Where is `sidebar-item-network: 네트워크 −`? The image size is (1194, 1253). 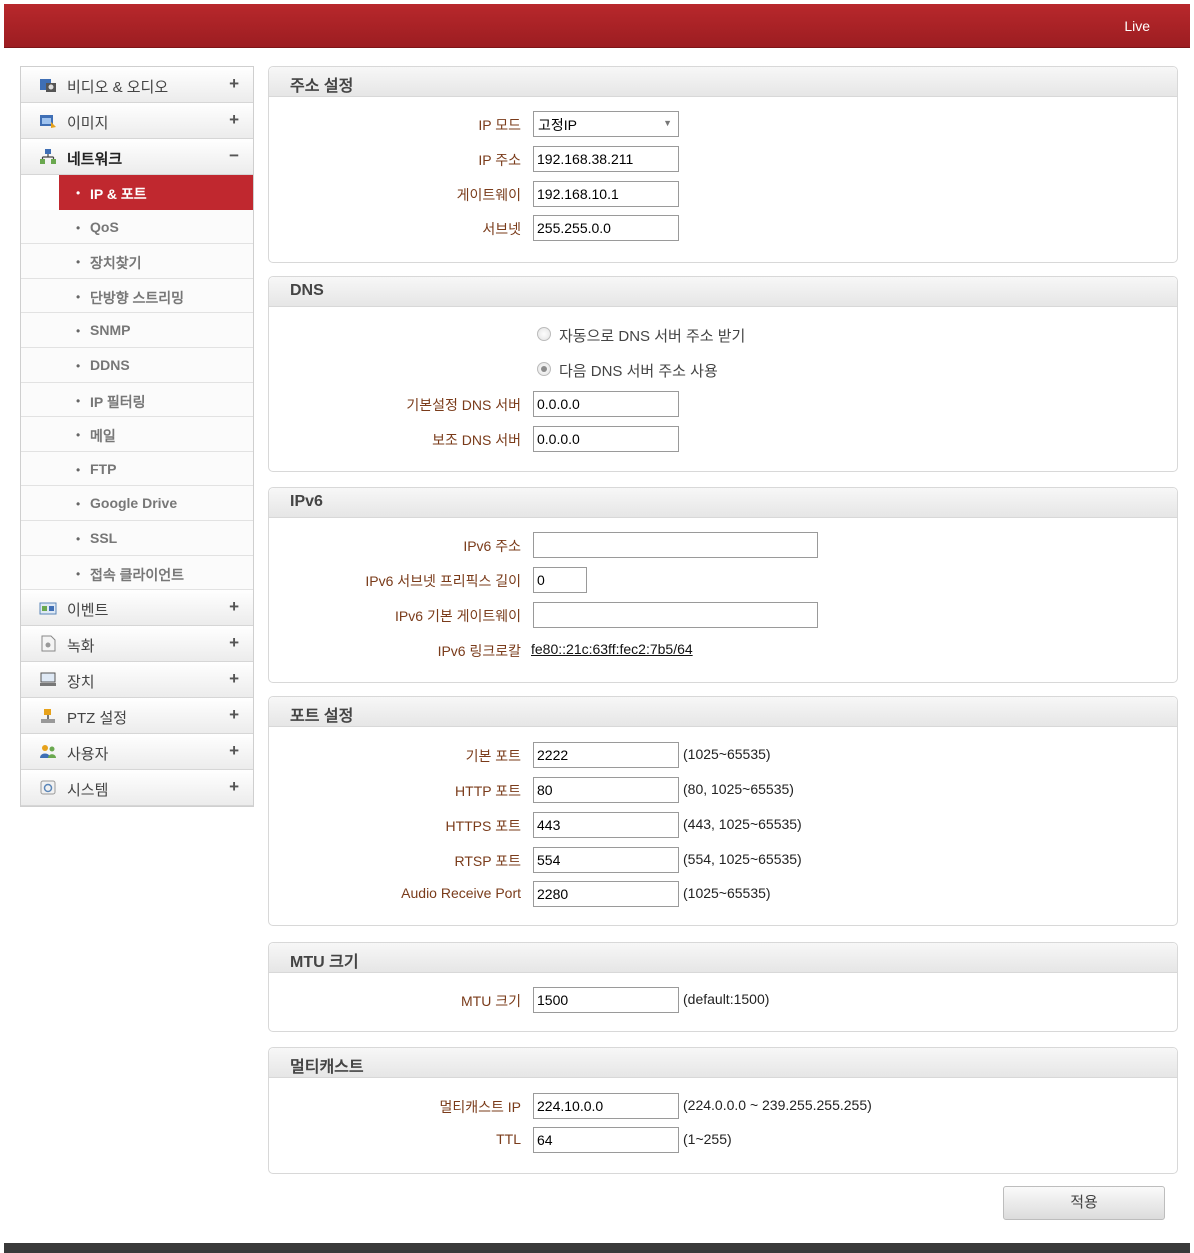 sidebar-item-network: 네트워크 − is located at coordinates (137, 157).